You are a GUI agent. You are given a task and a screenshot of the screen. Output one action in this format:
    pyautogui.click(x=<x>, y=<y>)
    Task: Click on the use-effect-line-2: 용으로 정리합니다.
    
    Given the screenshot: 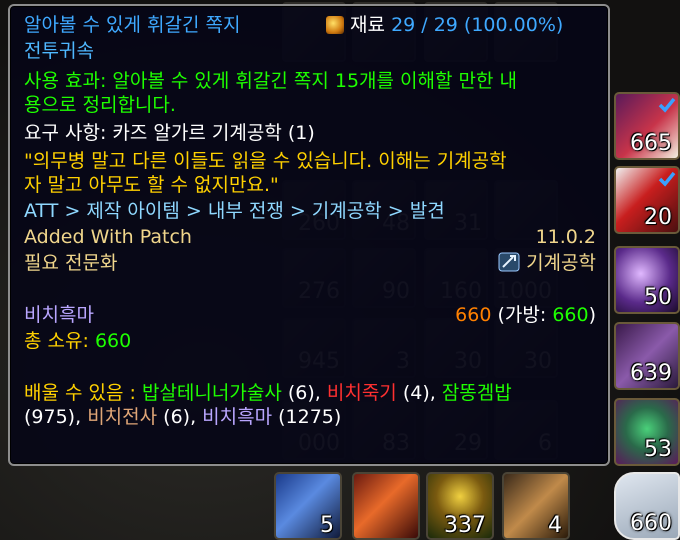 What is the action you would take?
    pyautogui.click(x=100, y=105)
    